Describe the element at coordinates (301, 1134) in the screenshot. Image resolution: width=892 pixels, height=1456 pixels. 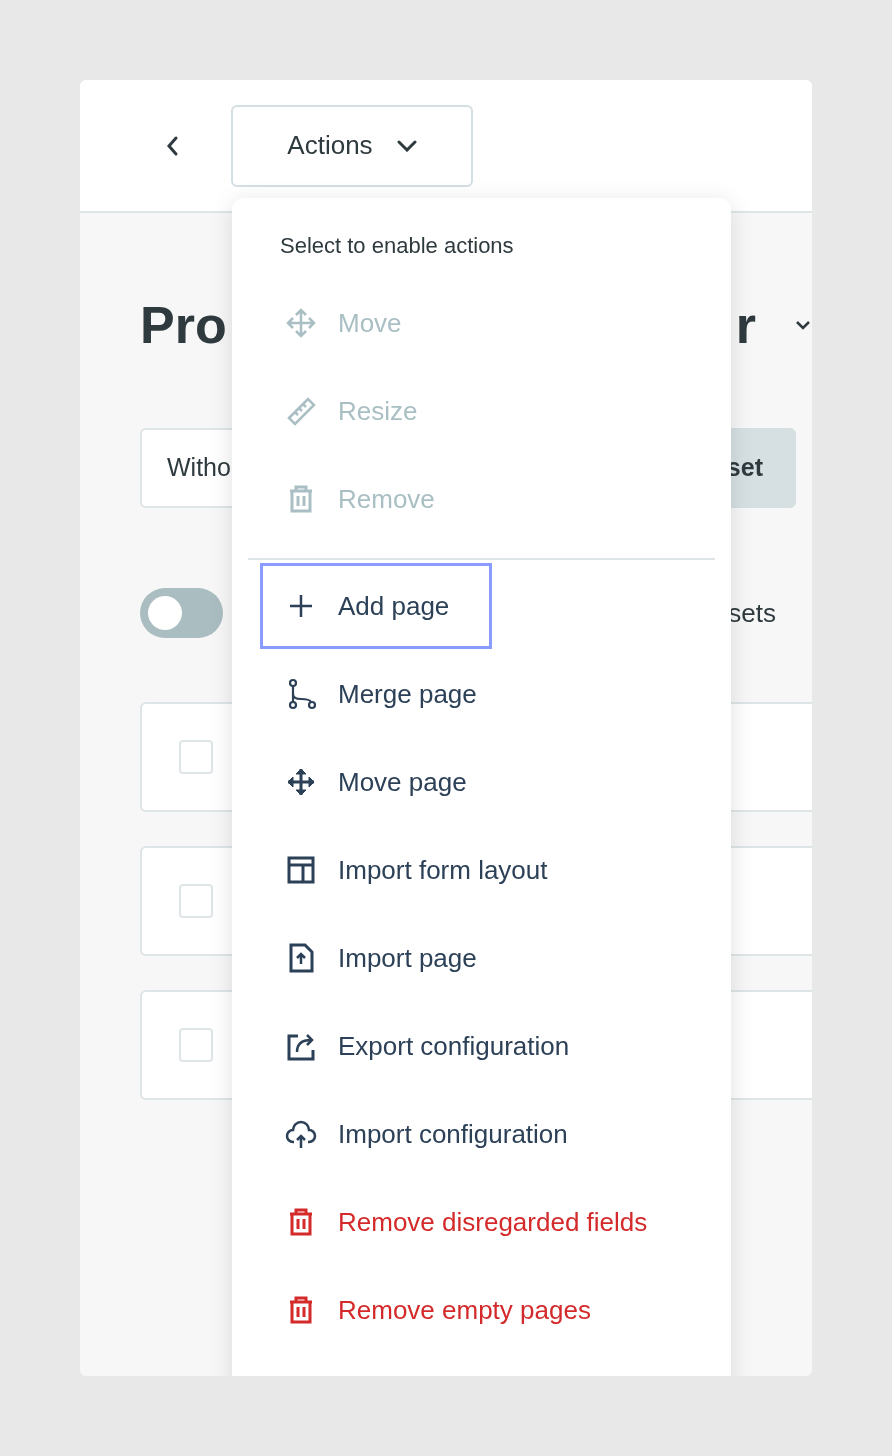
I see `cloud-upload-icon` at that location.